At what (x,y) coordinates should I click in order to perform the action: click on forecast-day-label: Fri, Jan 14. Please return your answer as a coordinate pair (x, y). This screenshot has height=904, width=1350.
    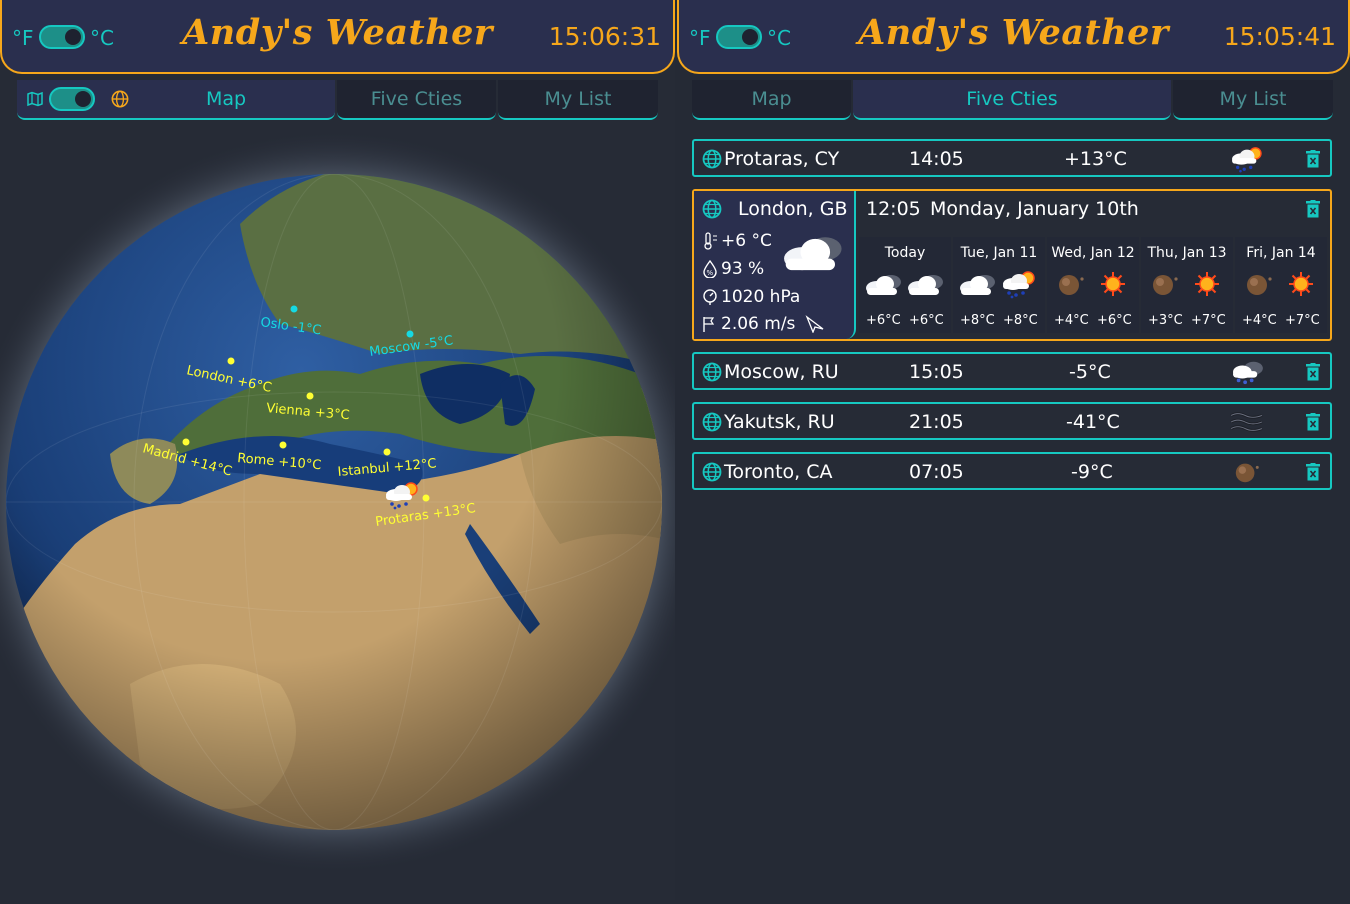
    Looking at the image, I should click on (1281, 253).